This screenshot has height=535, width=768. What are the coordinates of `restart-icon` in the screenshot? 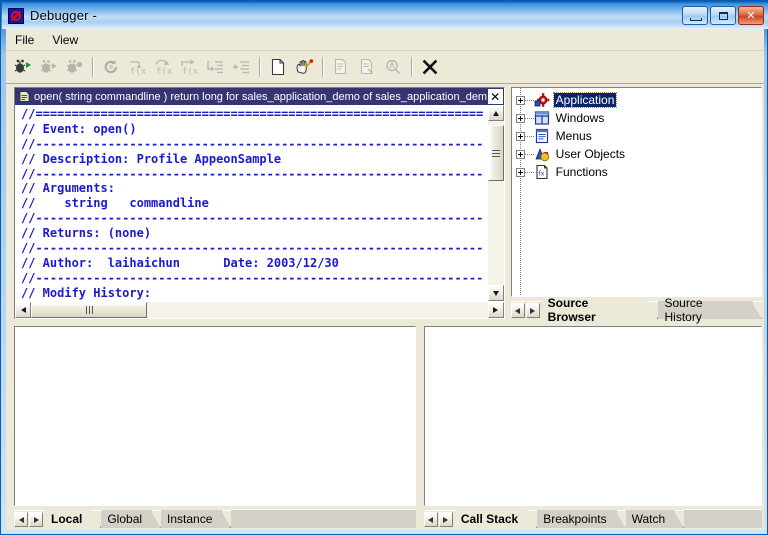 It's located at (111, 66).